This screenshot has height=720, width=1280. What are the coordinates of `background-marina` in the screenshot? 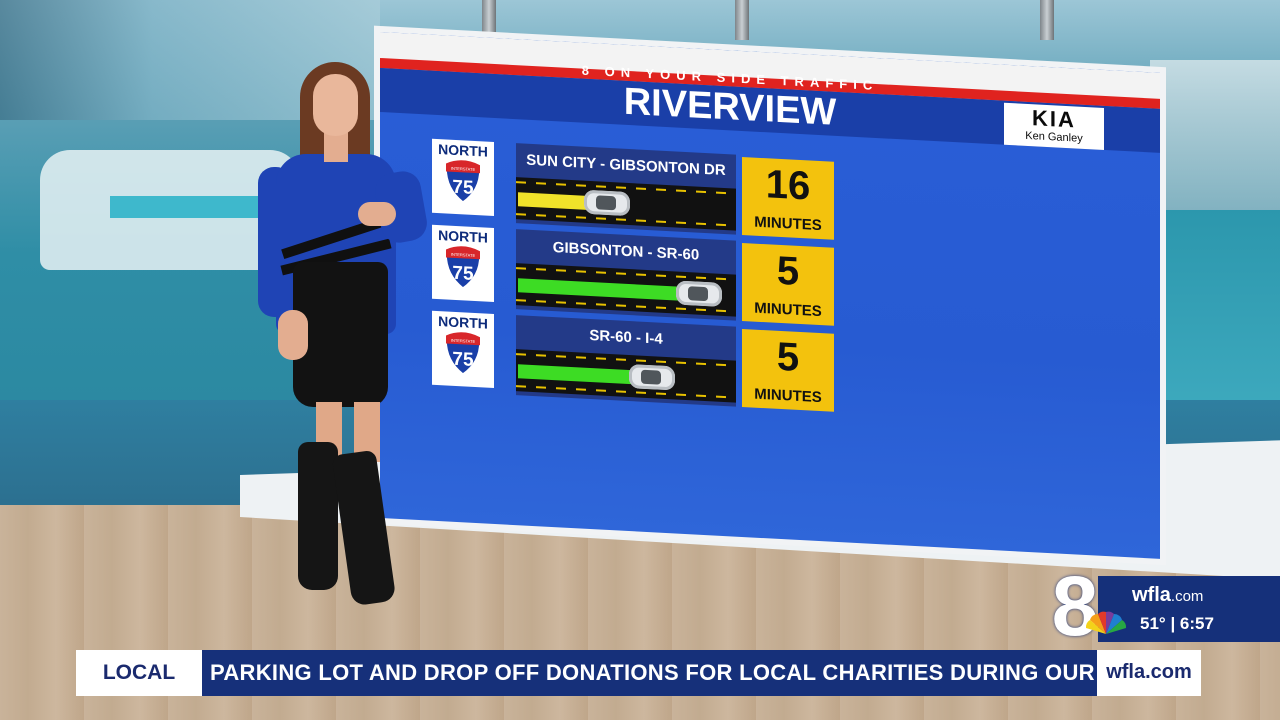 It's located at (1215, 140).